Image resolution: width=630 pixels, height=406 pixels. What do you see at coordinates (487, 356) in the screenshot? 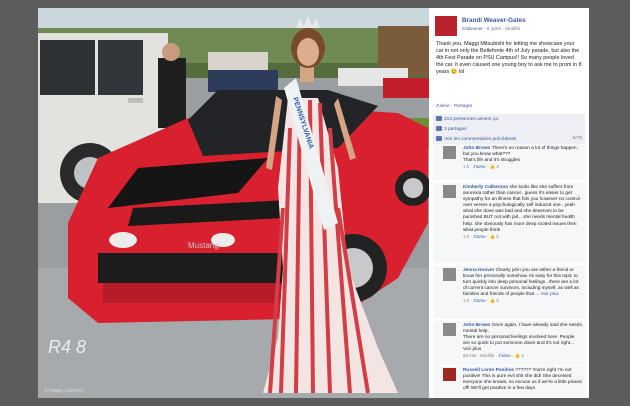
I see `comment-edited: Modifié` at bounding box center [487, 356].